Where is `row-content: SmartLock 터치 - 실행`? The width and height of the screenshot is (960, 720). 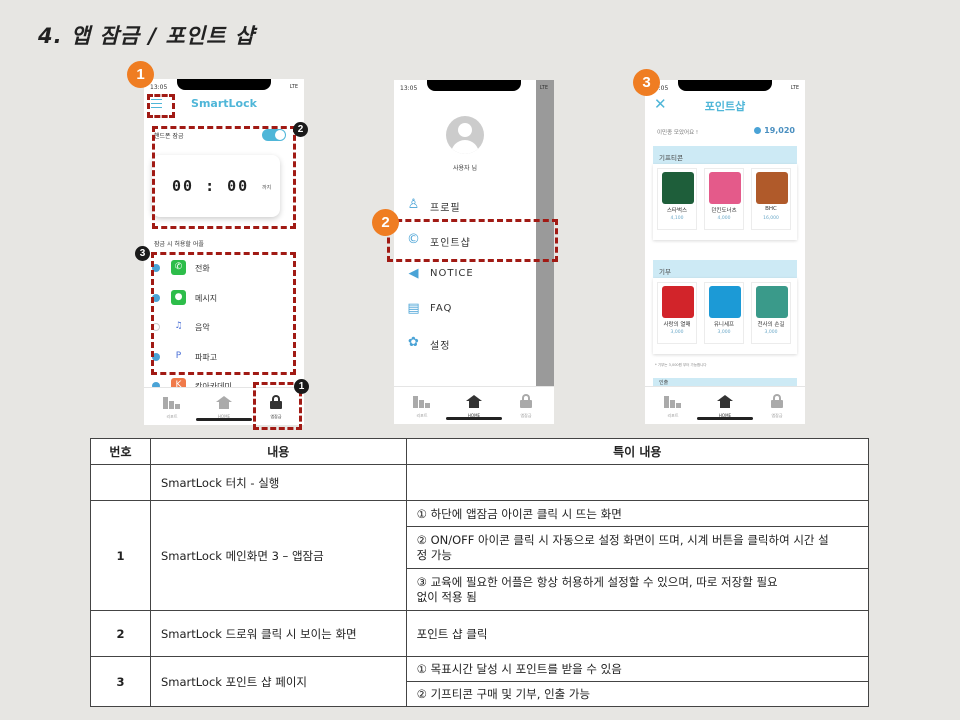 row-content: SmartLock 터치 - 실행 is located at coordinates (278, 482).